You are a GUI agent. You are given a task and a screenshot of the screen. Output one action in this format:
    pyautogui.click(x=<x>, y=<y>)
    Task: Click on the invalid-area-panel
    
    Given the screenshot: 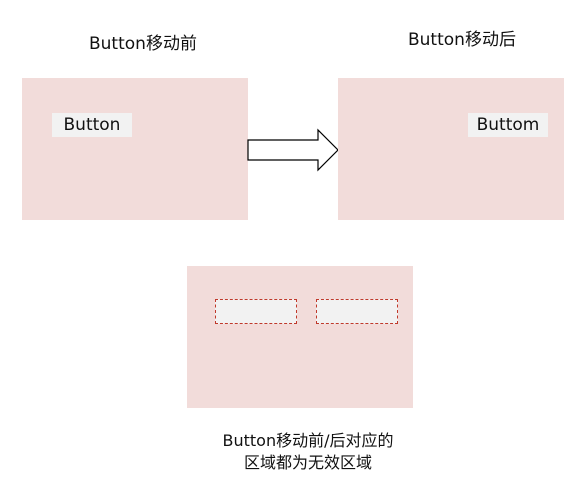 What is the action you would take?
    pyautogui.click(x=300, y=337)
    